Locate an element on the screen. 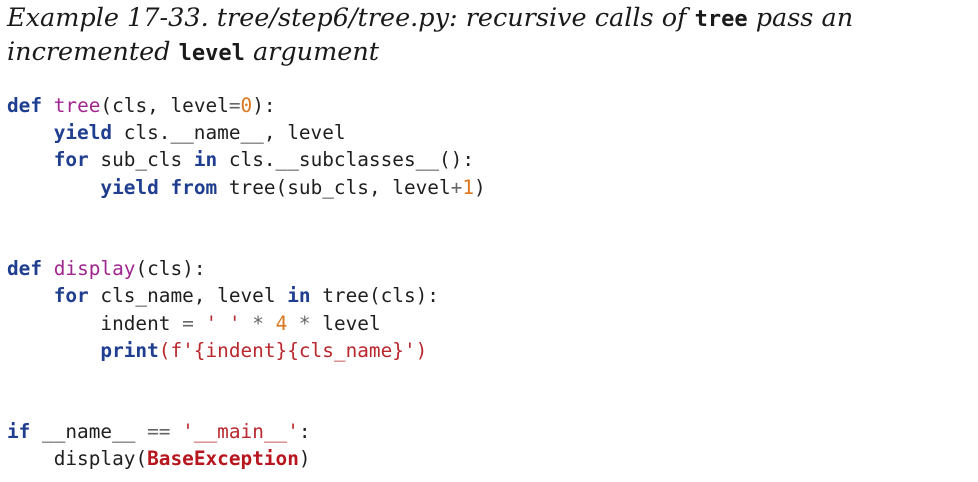 Image resolution: width=978 pixels, height=482 pixels. keyword-from: from is located at coordinates (194, 187).